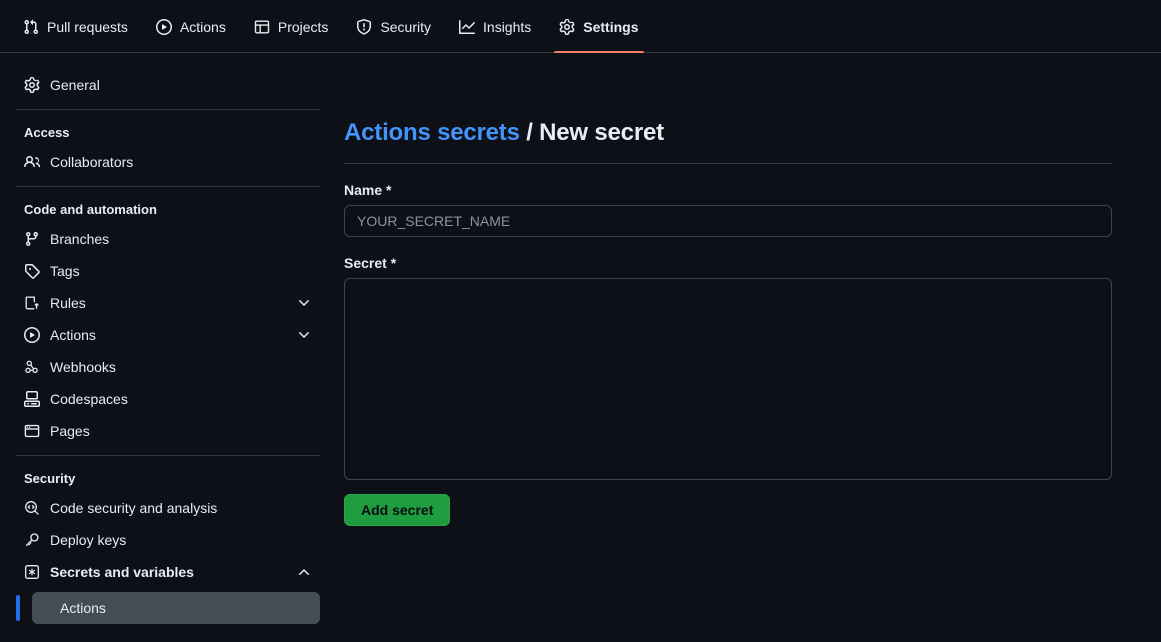  I want to click on sidebar-item-label: Secrets and variables, so click(122, 572).